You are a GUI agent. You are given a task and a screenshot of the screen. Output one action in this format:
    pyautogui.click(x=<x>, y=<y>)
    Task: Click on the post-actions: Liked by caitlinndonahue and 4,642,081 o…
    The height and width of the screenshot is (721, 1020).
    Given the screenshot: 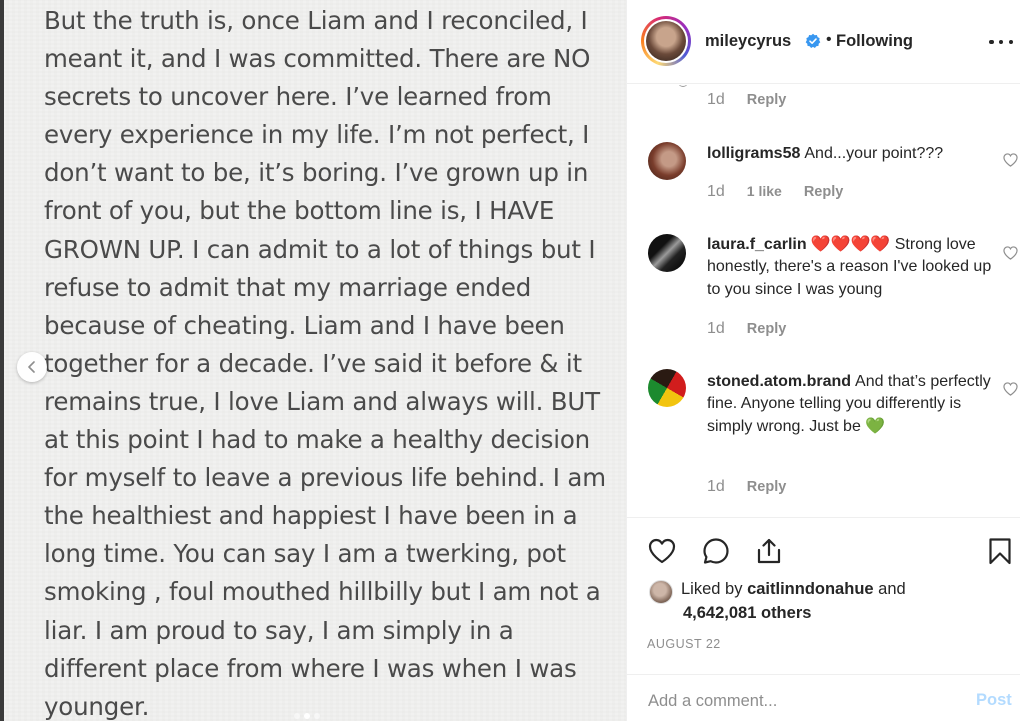 What is the action you would take?
    pyautogui.click(x=823, y=619)
    